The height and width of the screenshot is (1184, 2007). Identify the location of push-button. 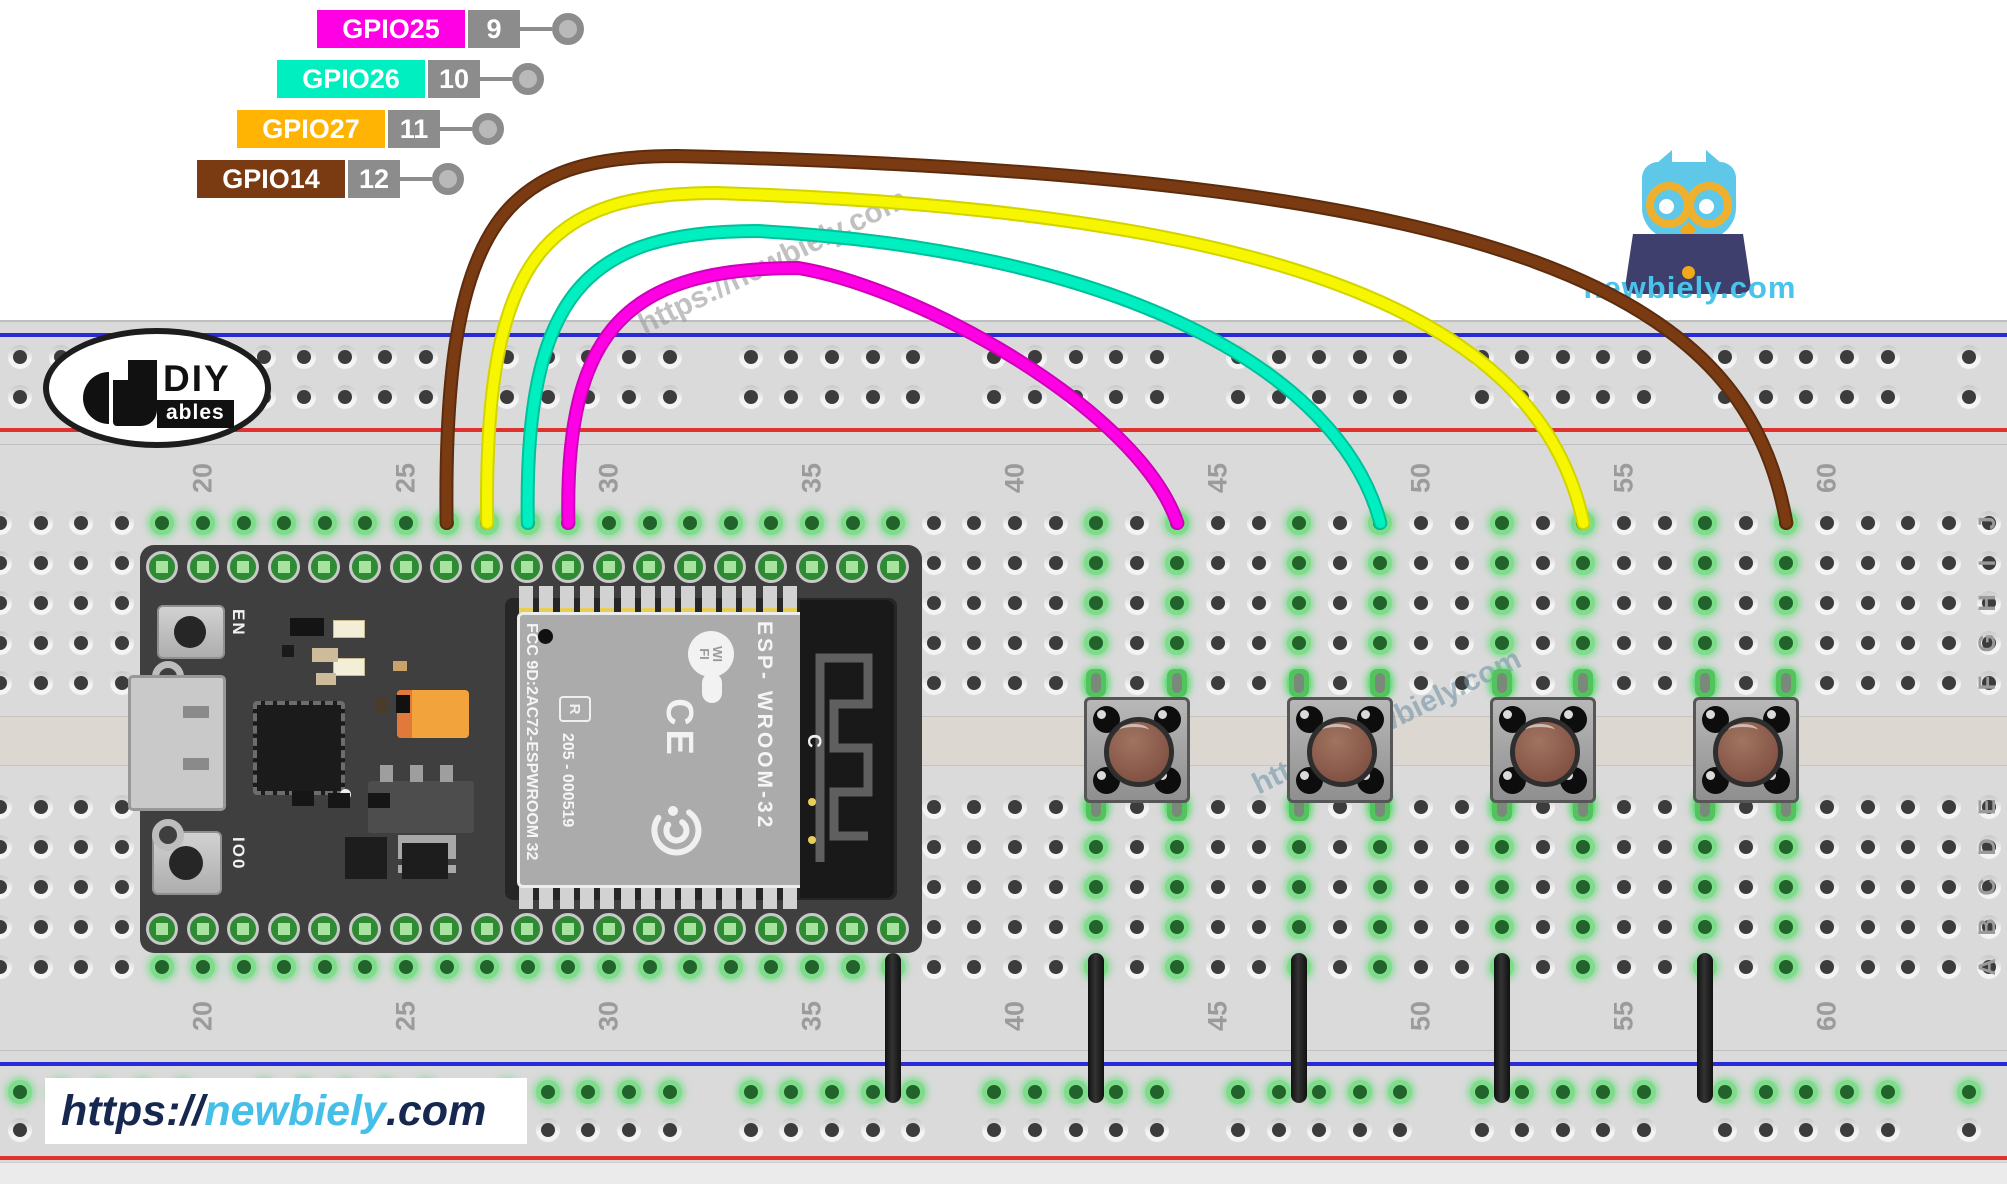
(1136, 750).